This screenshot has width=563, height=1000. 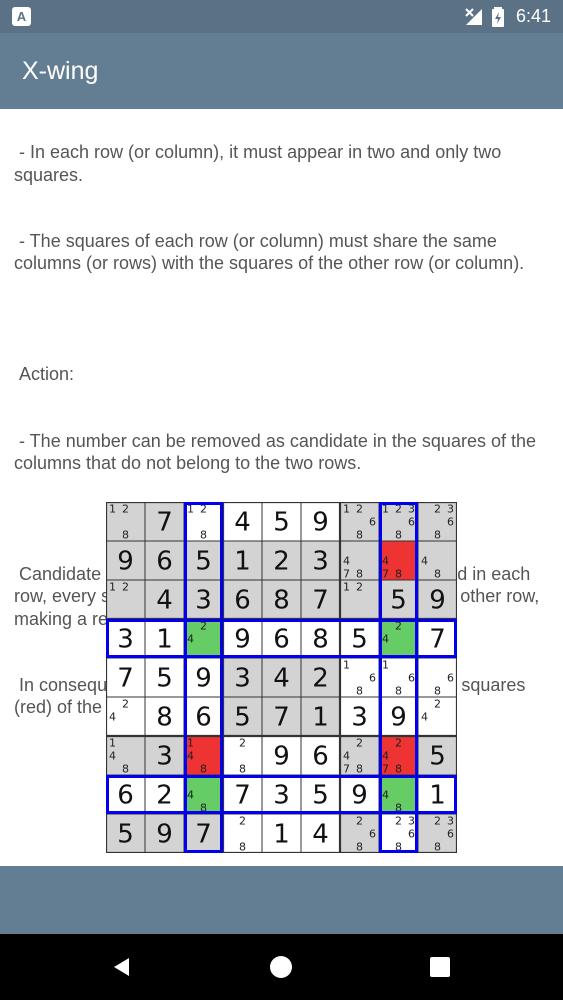 What do you see at coordinates (507, 16) in the screenshot?
I see `status-icons: 6:41` at bounding box center [507, 16].